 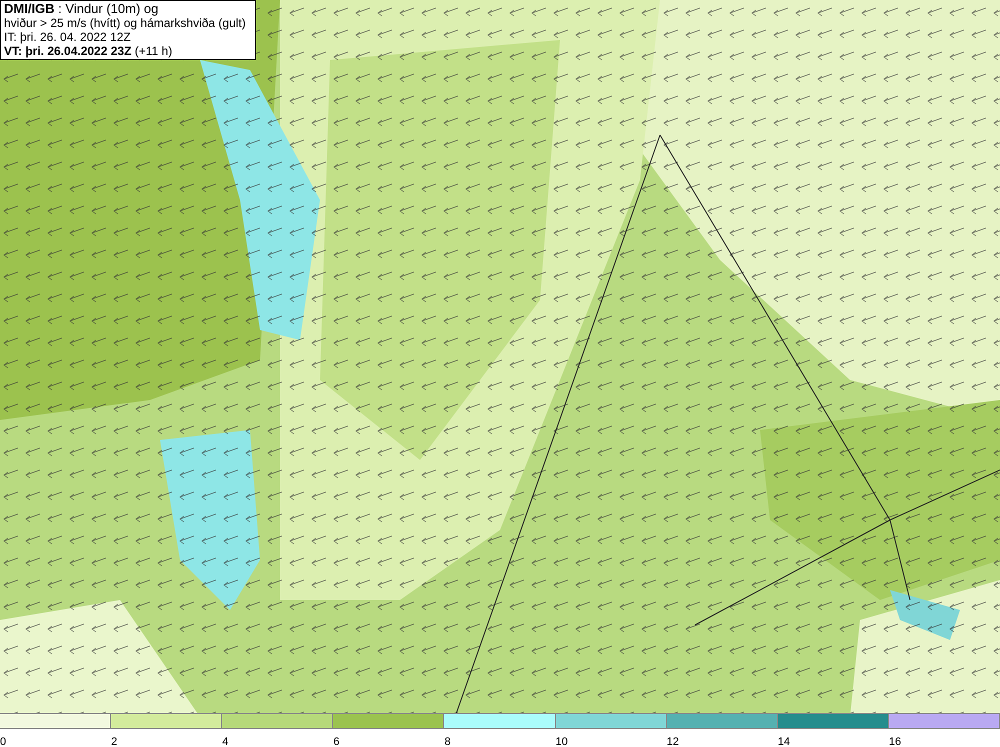 What do you see at coordinates (125, 23) in the screenshot?
I see `title-line: hviður > 25 m/s (hvítt) og hámarkshviða (gult)` at bounding box center [125, 23].